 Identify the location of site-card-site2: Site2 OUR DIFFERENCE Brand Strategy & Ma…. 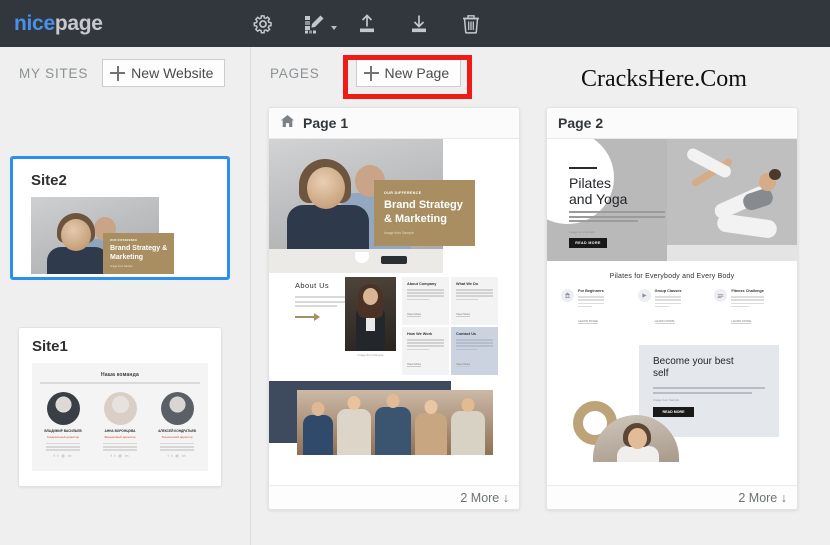
(120, 218).